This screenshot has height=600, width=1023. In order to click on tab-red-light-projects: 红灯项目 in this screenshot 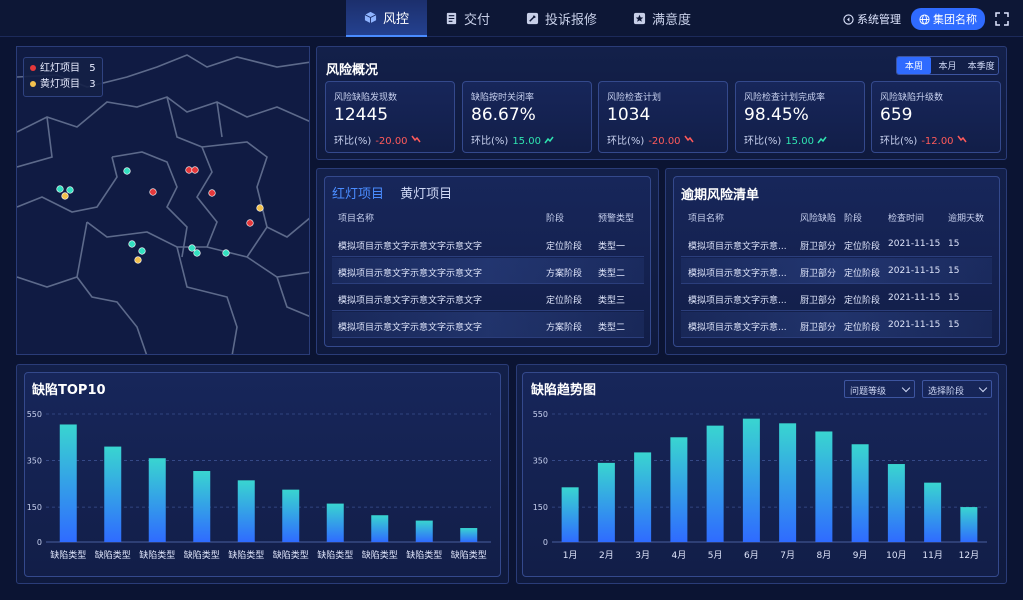, I will do `click(358, 194)`.